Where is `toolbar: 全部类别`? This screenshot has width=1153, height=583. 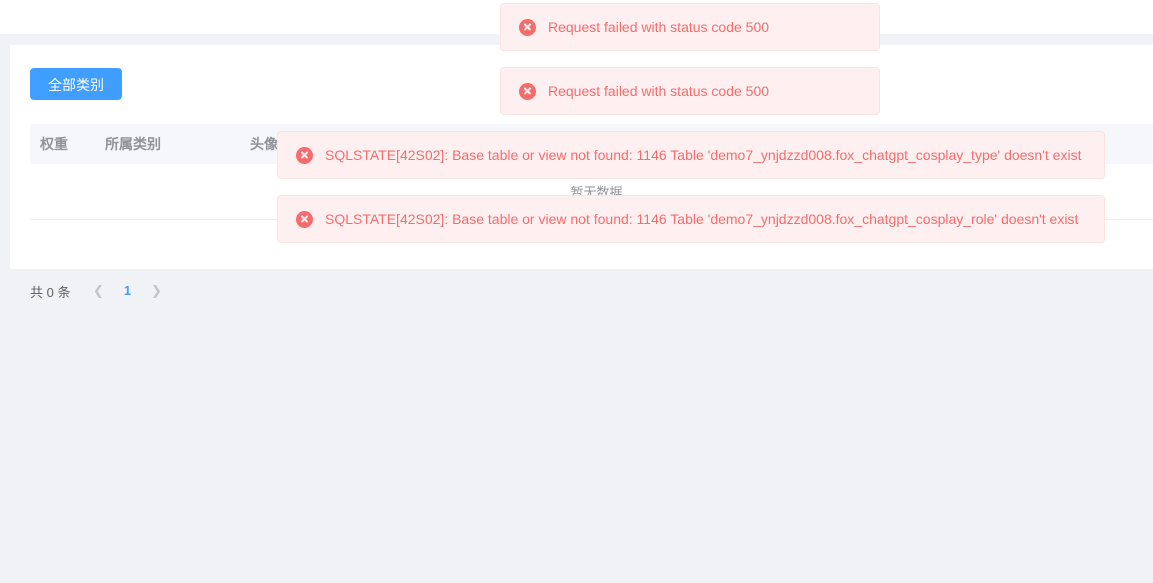
toolbar: 全部类别 is located at coordinates (76, 84).